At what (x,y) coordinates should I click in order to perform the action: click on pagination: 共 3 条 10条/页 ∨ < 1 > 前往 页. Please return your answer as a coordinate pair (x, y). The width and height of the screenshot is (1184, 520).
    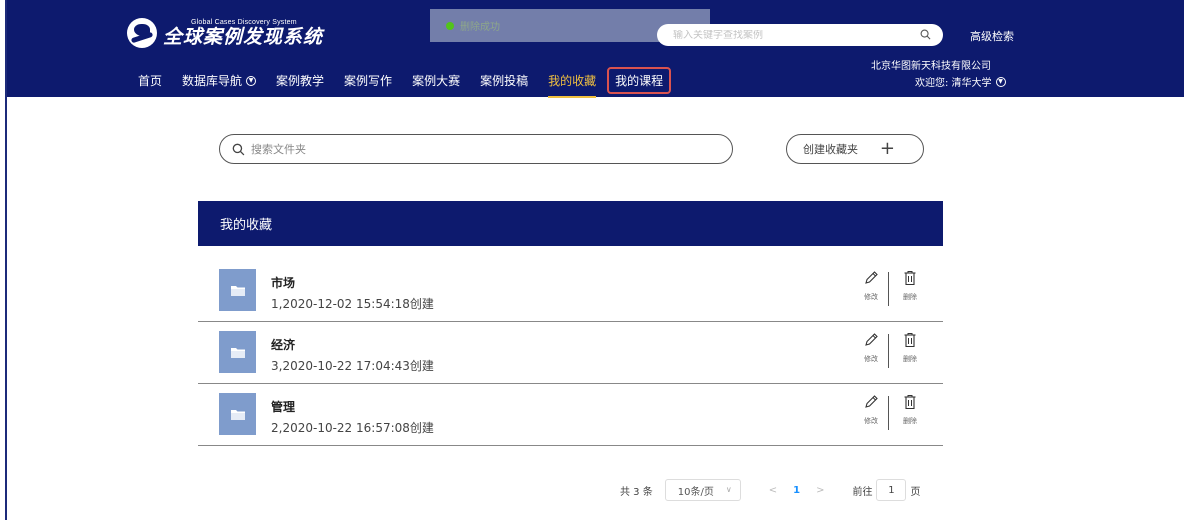
    Looking at the image, I should click on (770, 490).